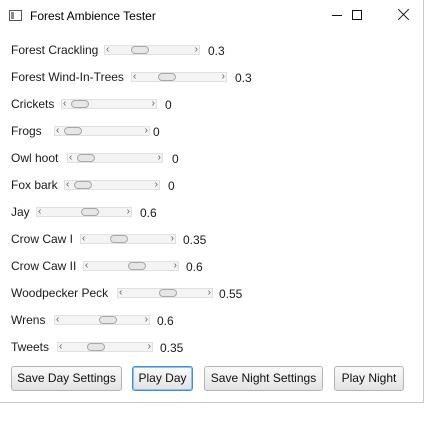 The height and width of the screenshot is (433, 427). What do you see at coordinates (115, 158) in the screenshot?
I see `volume-slider-owl-hoot: ‹ ›` at bounding box center [115, 158].